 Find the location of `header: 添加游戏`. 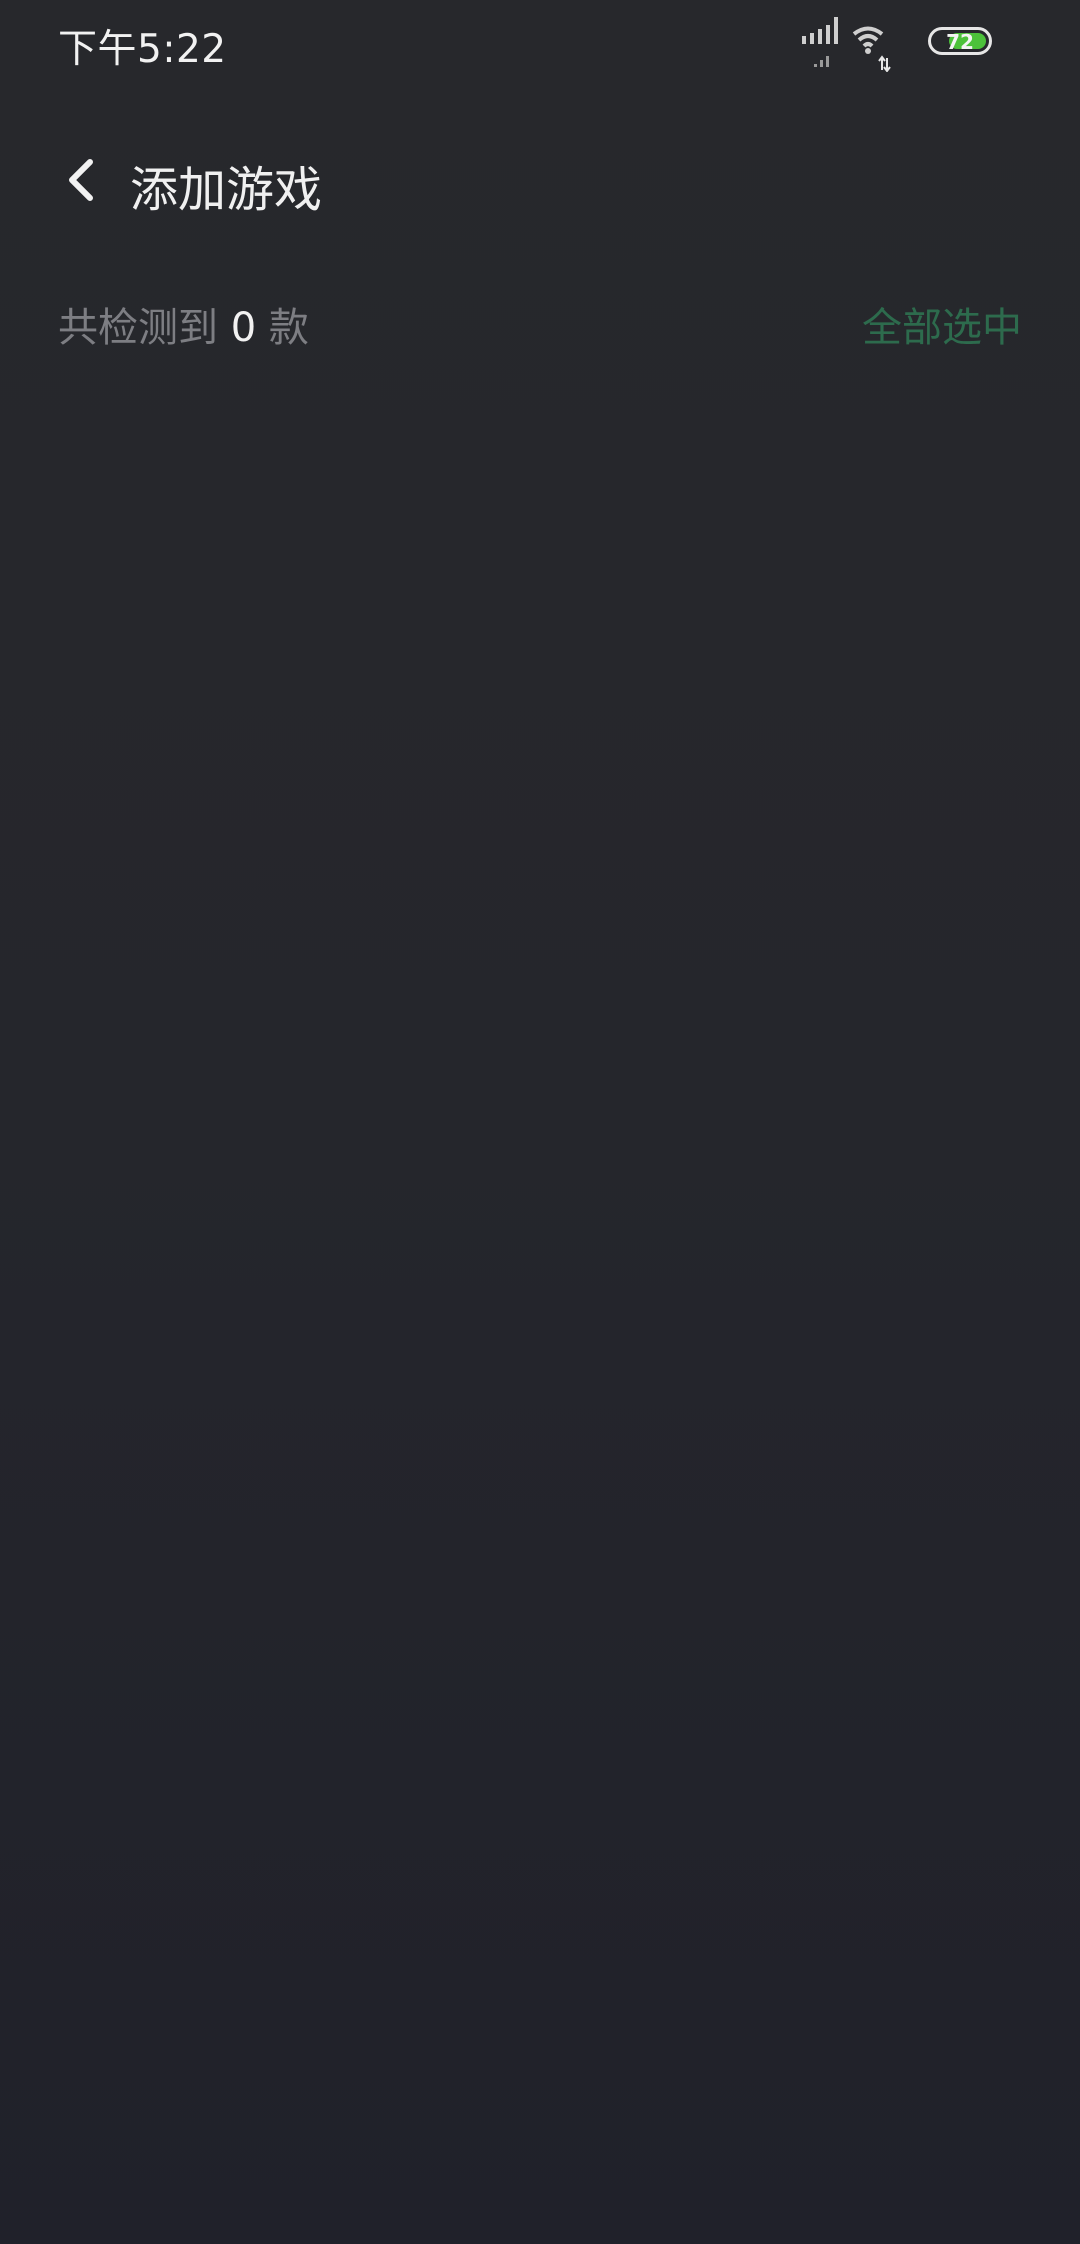

header: 添加游戏 is located at coordinates (540, 180).